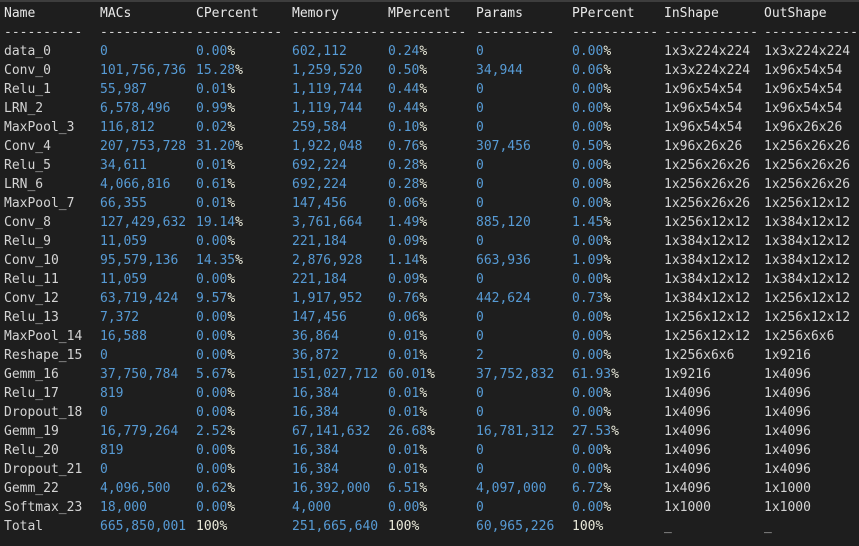  I want to click on cell-name: Conv_10, so click(31, 260).